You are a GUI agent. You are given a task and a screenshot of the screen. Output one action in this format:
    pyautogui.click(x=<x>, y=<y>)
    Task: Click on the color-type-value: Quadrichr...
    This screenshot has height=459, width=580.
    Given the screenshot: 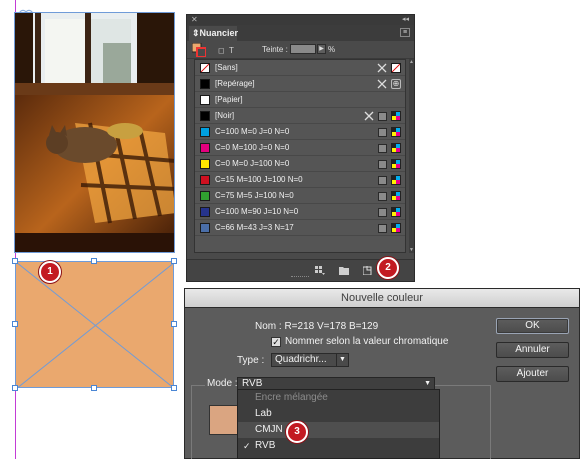 What is the action you would take?
    pyautogui.click(x=301, y=359)
    